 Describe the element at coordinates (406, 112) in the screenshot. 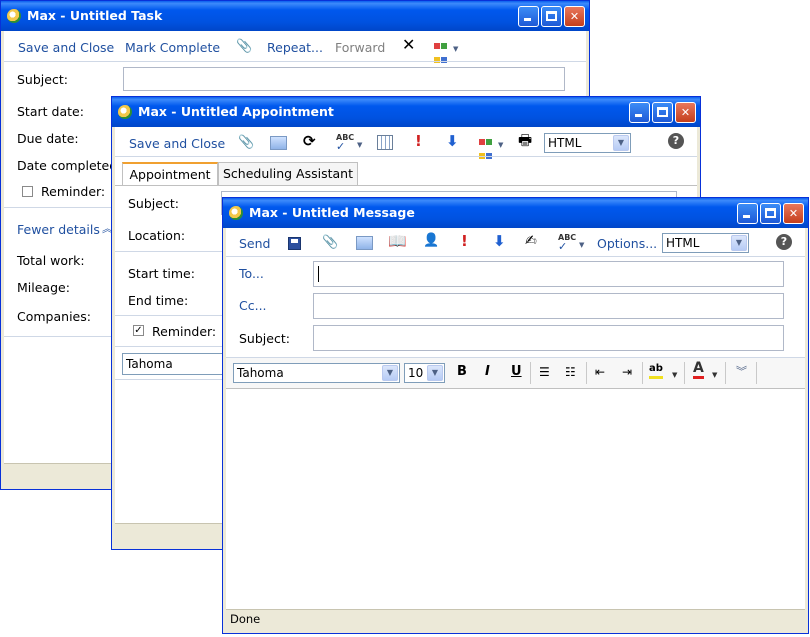

I see `appointment-titlebar: Max - Untitled Appointment ✕` at that location.